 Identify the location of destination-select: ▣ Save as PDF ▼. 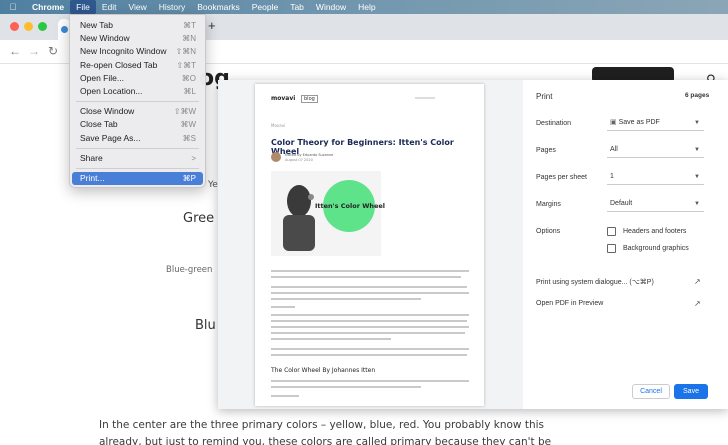
(655, 123).